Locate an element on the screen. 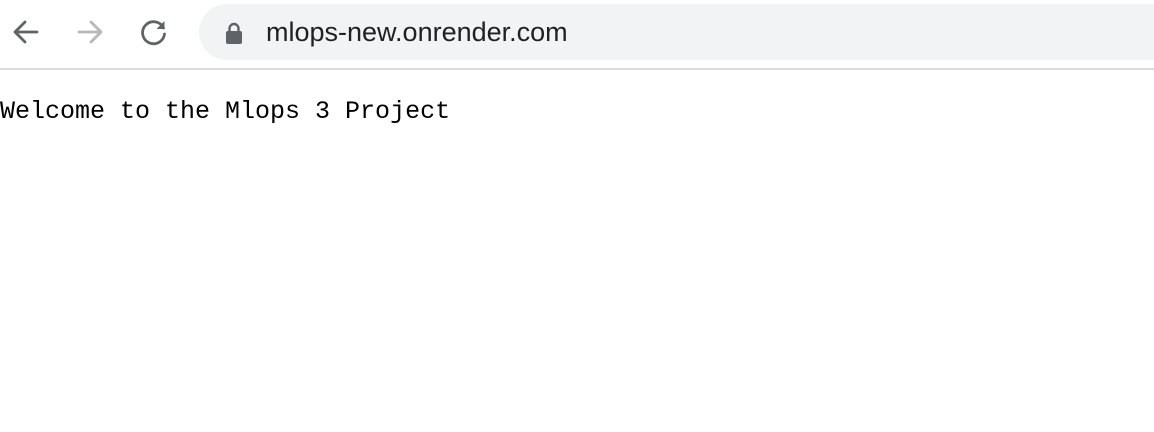  reload-icon is located at coordinates (153, 33).